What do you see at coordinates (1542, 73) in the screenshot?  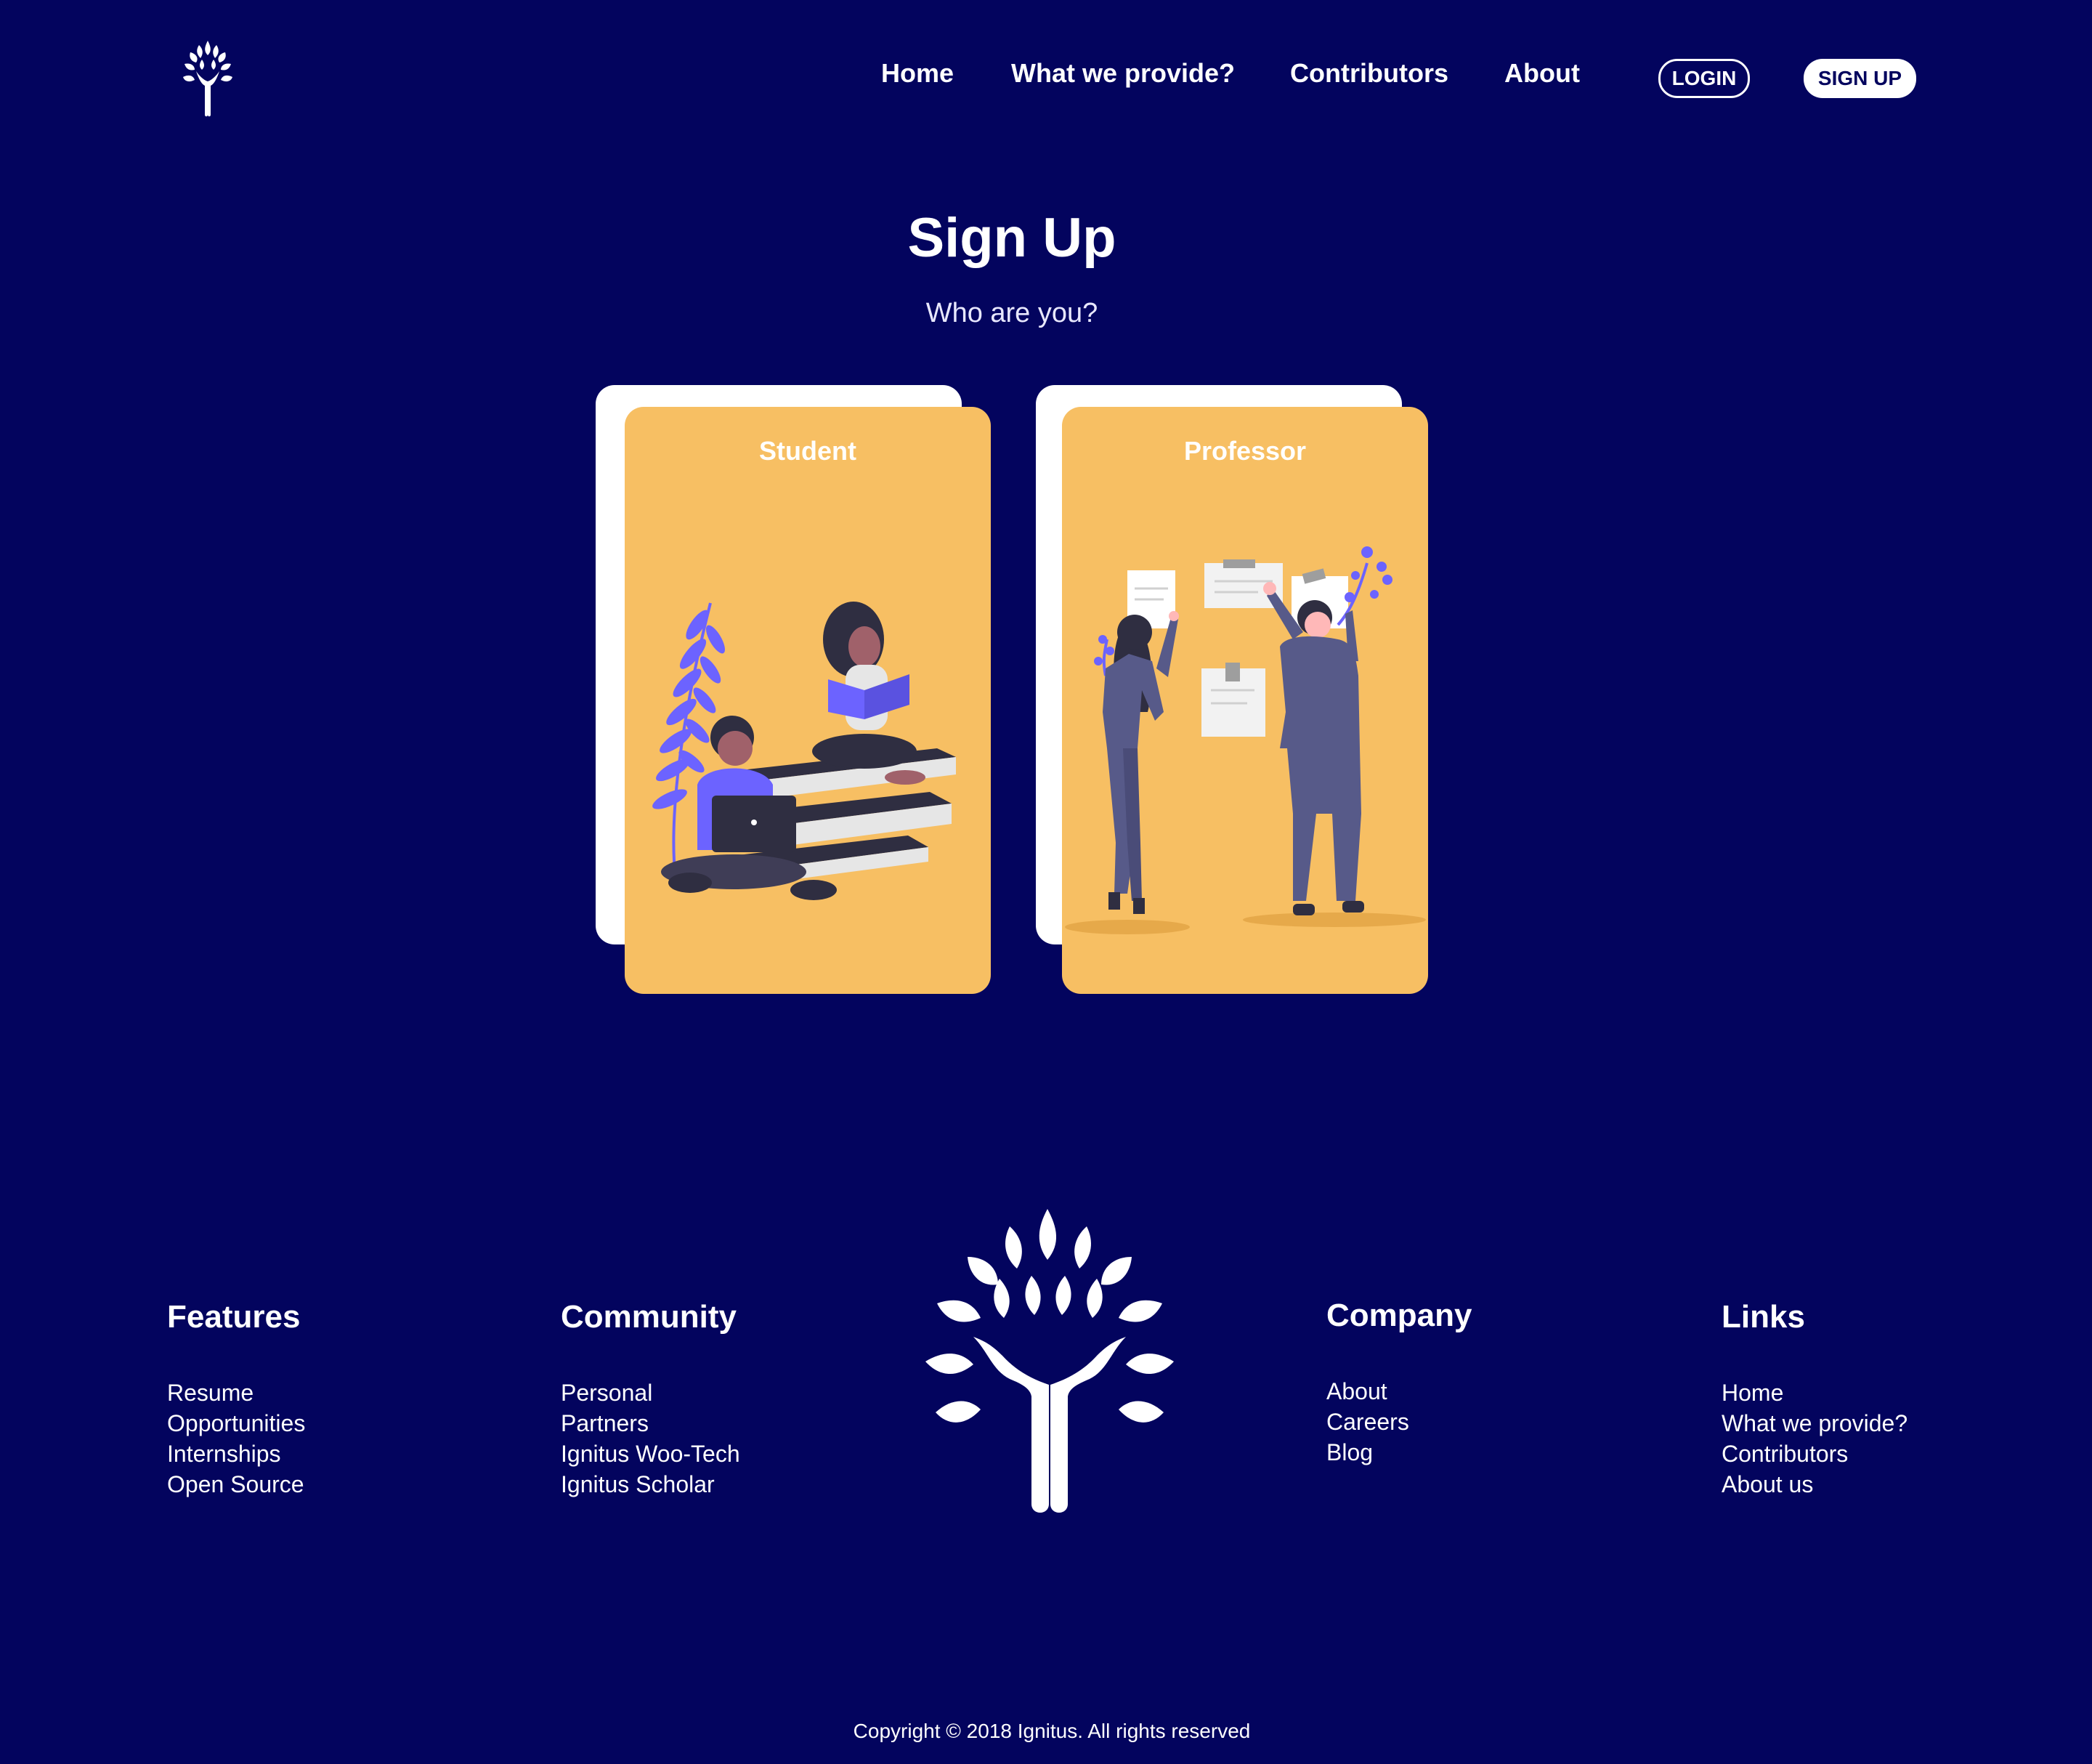 I see `nav-about-link: About` at bounding box center [1542, 73].